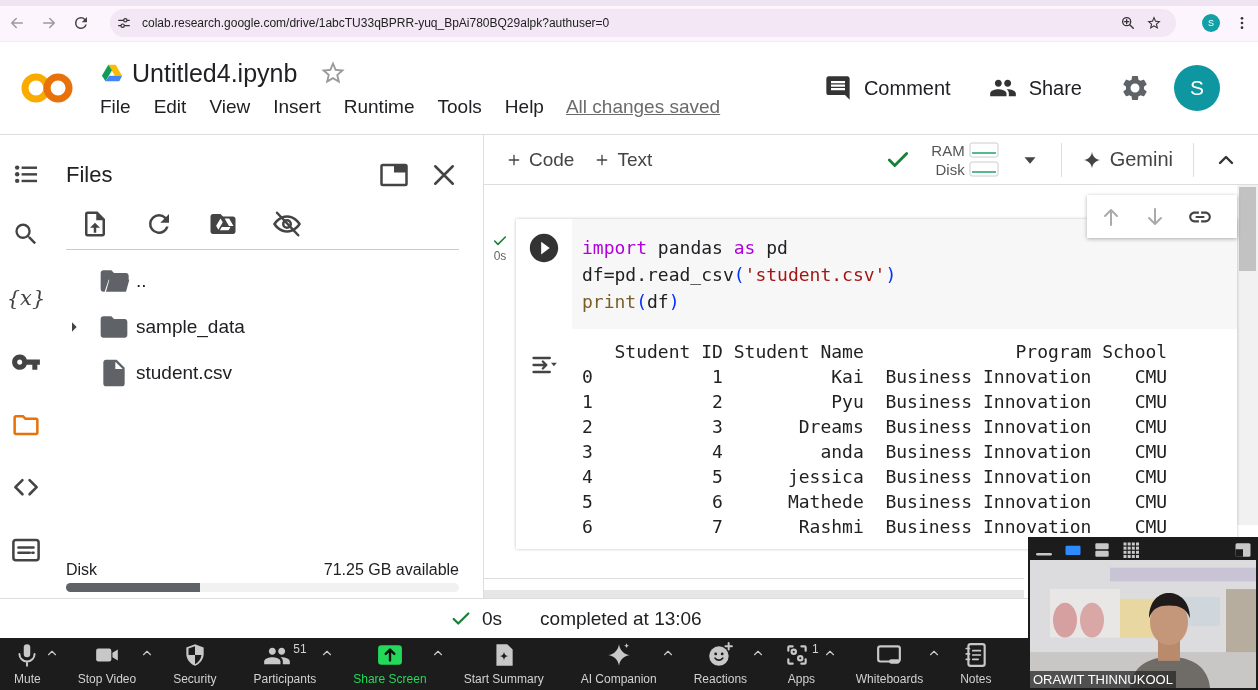 The height and width of the screenshot is (690, 1258). I want to click on status-message: completed at 13:06, so click(621, 618).